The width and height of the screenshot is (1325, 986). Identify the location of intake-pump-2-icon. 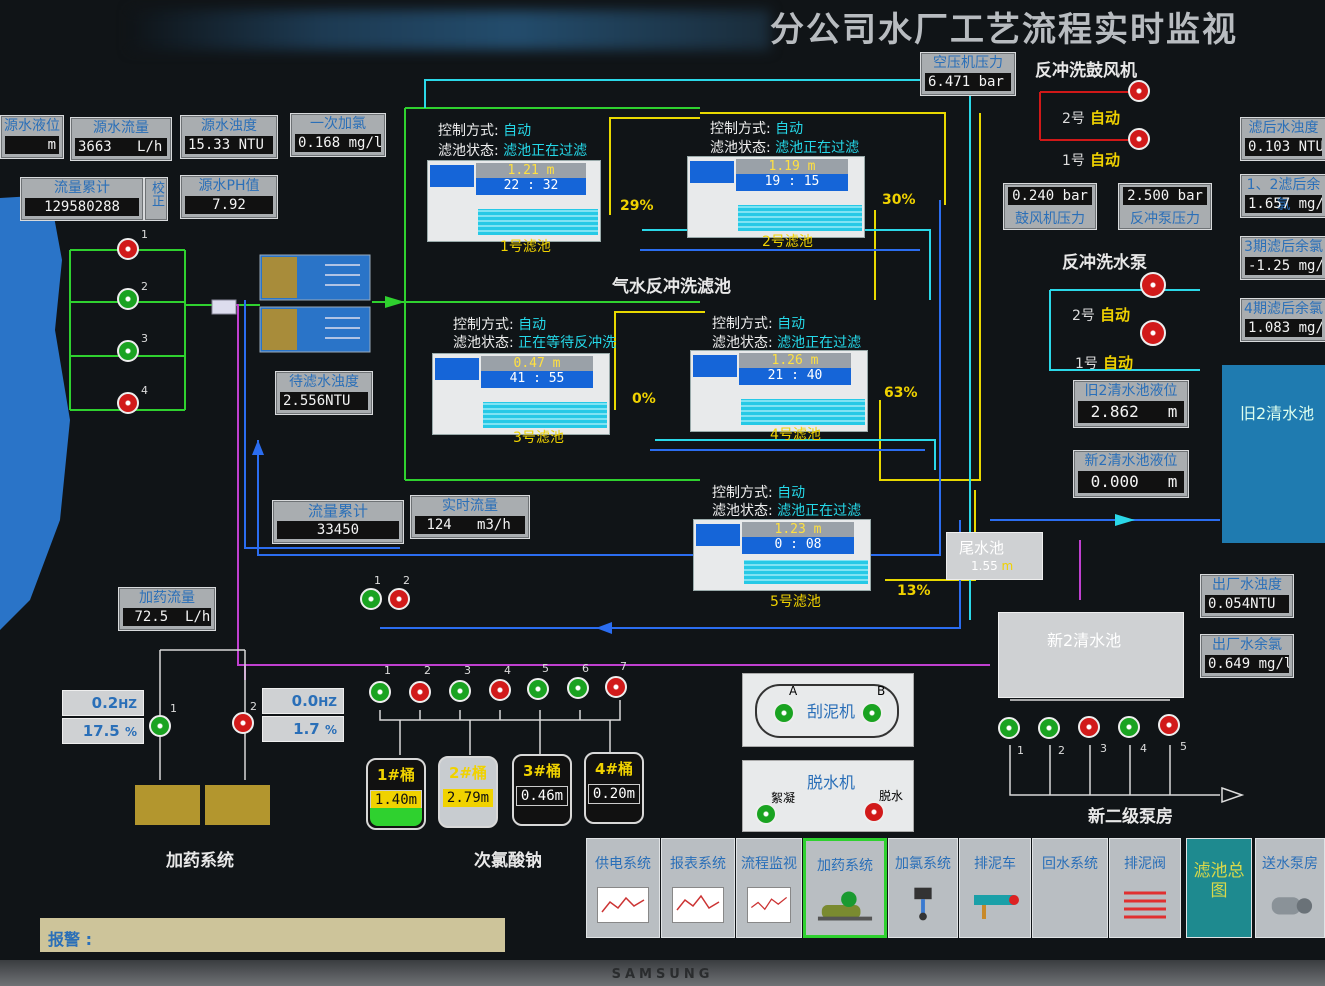
(128, 299).